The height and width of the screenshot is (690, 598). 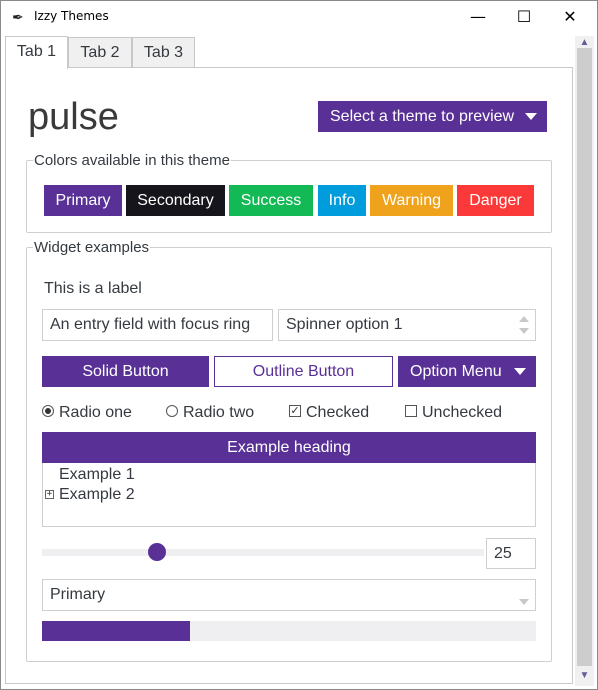 What do you see at coordinates (97, 495) in the screenshot?
I see `tree-item: Example 2` at bounding box center [97, 495].